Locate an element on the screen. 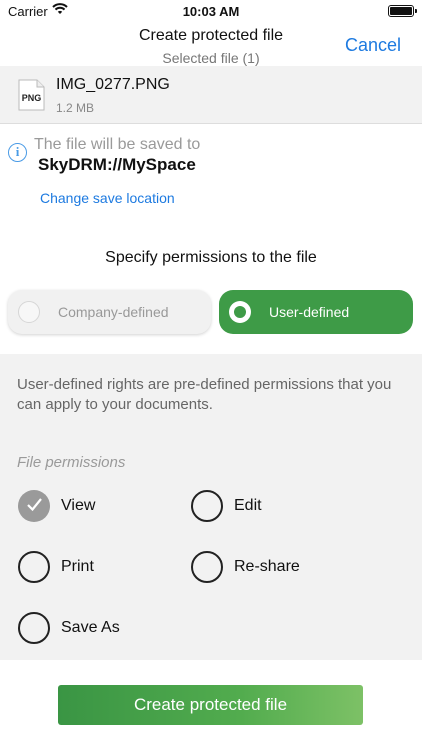 This screenshot has height=750, width=422. status-bar: Carrier 10:03 AM is located at coordinates (211, 11).